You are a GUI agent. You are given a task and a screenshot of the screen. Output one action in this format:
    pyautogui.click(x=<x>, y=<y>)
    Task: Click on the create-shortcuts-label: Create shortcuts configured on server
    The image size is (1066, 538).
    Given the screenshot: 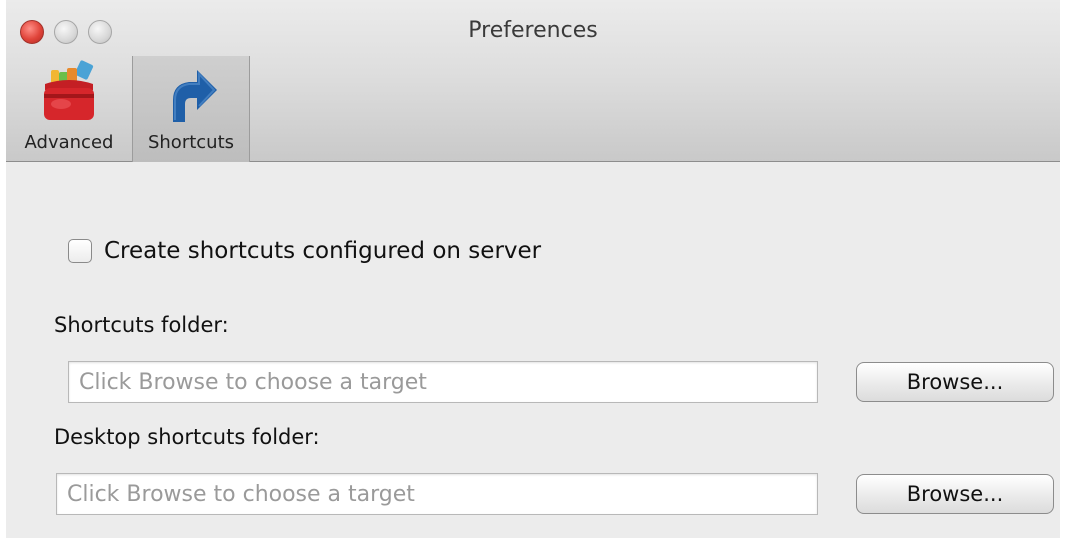 What is the action you would take?
    pyautogui.click(x=322, y=251)
    